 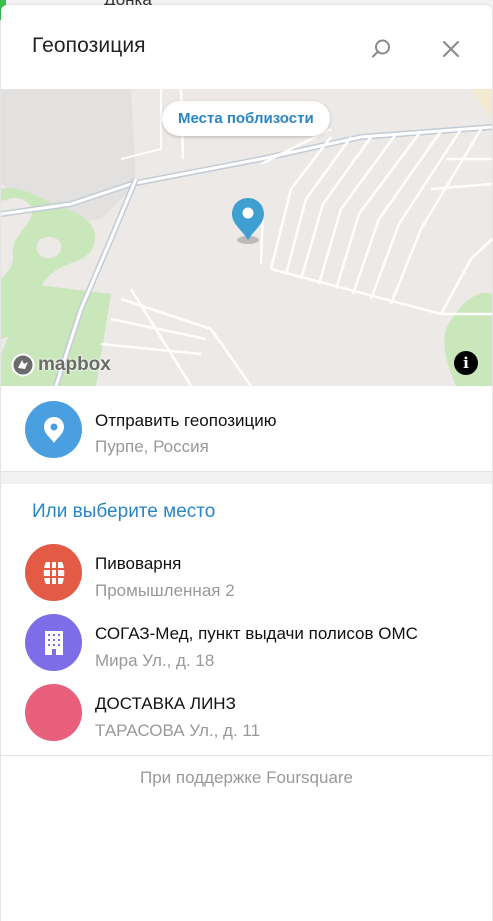 What do you see at coordinates (246, 715) in the screenshot?
I see `place-item-lens-delivery: ДОСТАВКА ЛИНЗ ТАРАСОВА Ул., д. 11` at bounding box center [246, 715].